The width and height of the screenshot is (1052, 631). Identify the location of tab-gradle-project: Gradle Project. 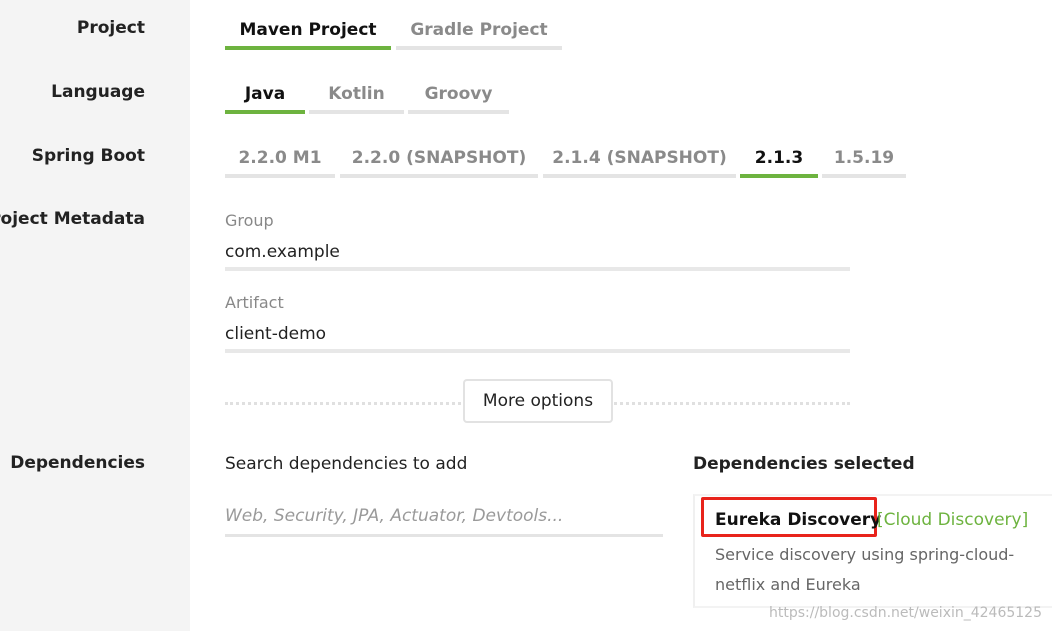
(479, 32).